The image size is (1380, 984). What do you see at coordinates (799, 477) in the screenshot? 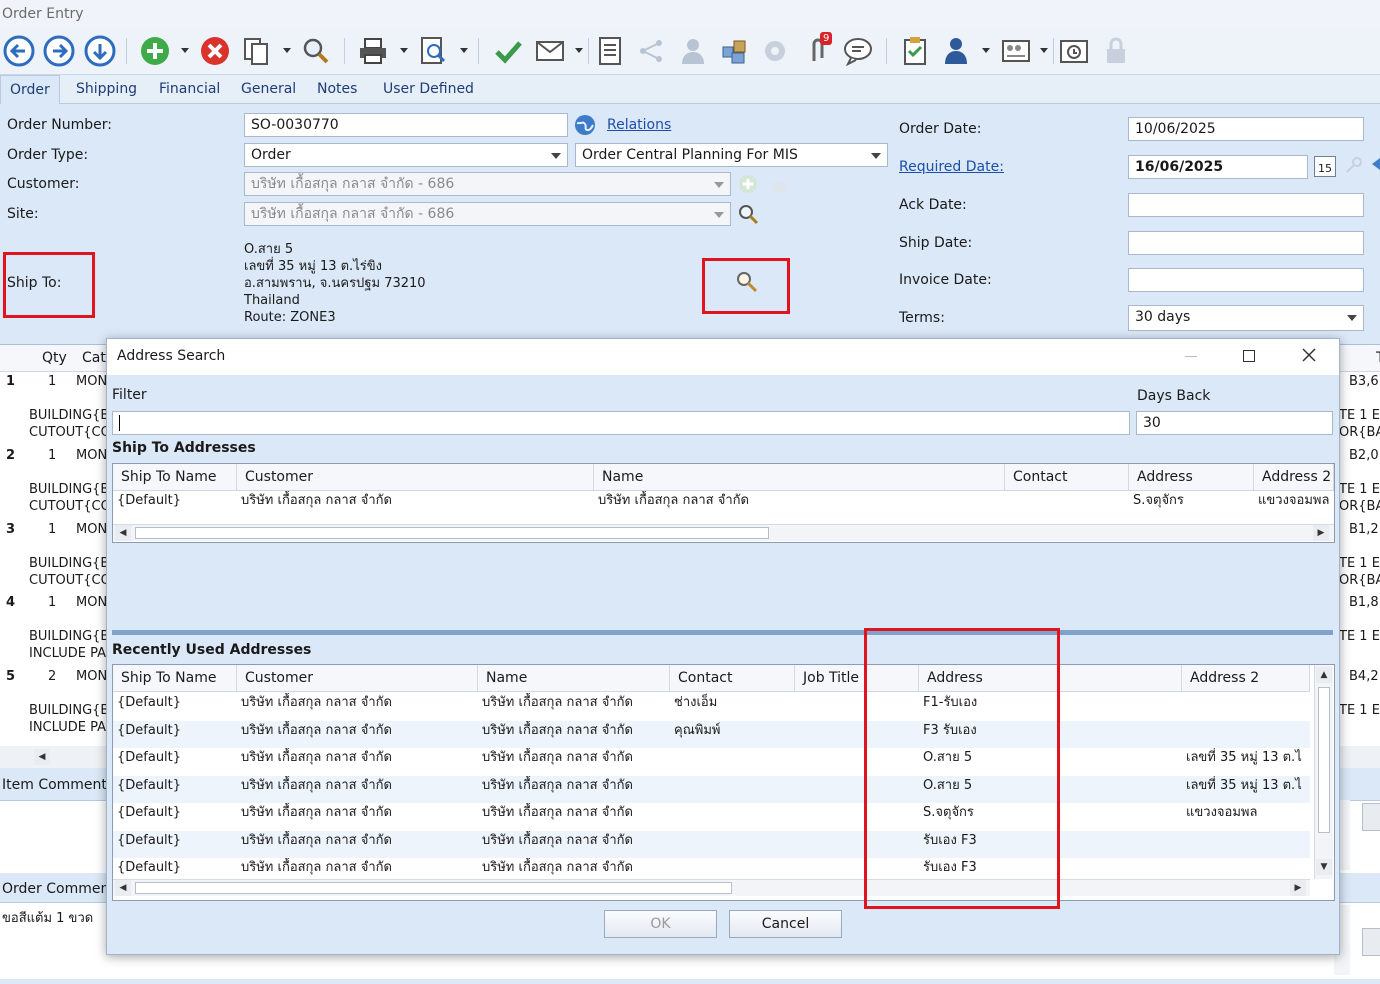
I see `ship-to-column-header: Name` at bounding box center [799, 477].